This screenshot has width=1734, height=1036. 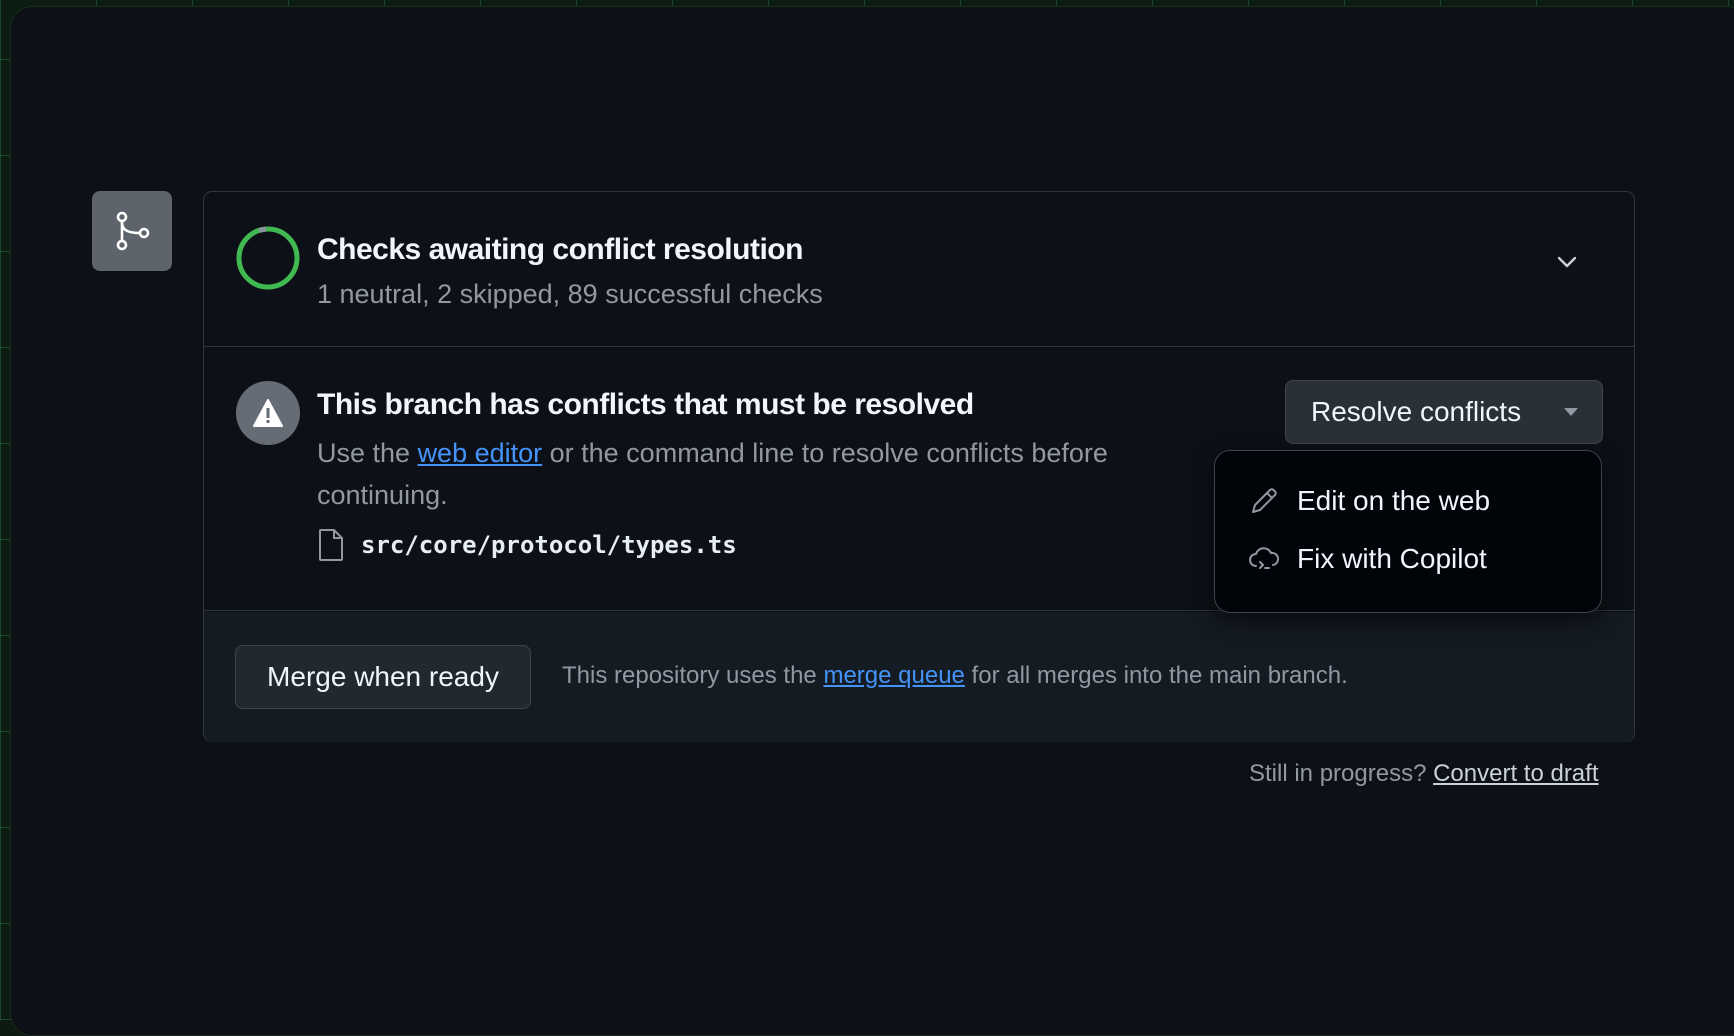 I want to click on merge-when-ready-button: Merge when ready, so click(x=383, y=677).